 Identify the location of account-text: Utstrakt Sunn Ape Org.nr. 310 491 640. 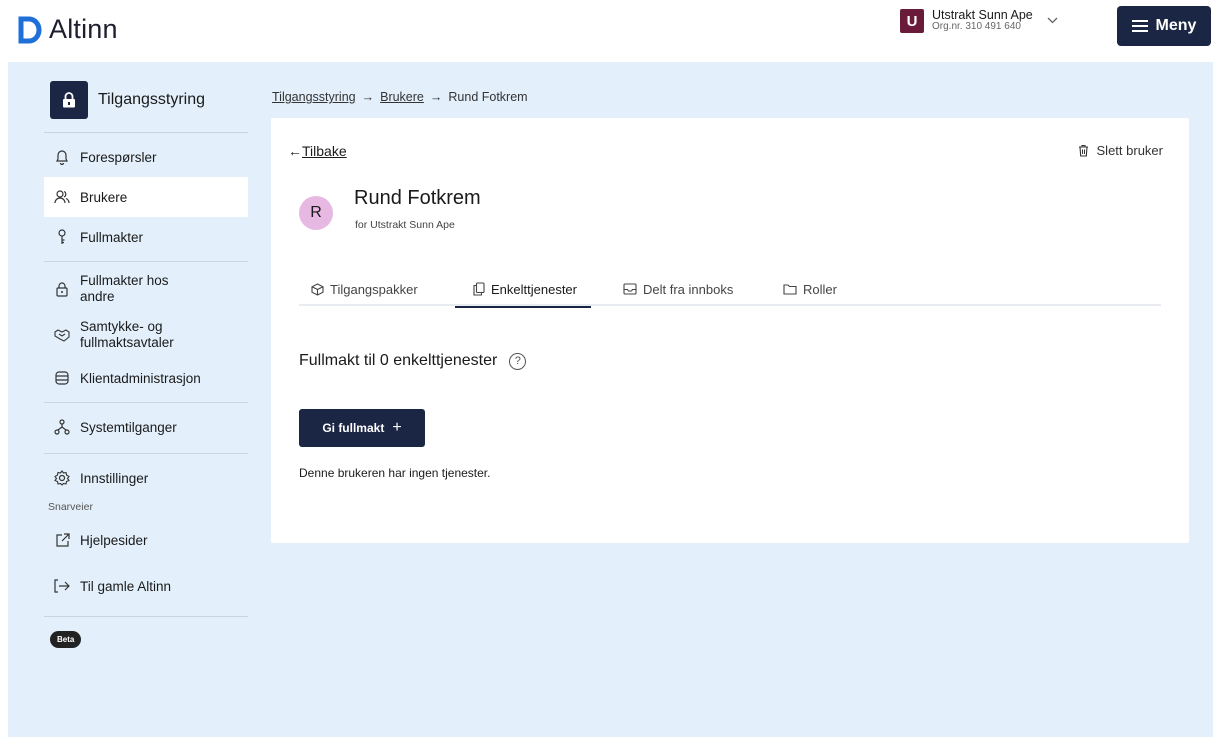
(982, 21).